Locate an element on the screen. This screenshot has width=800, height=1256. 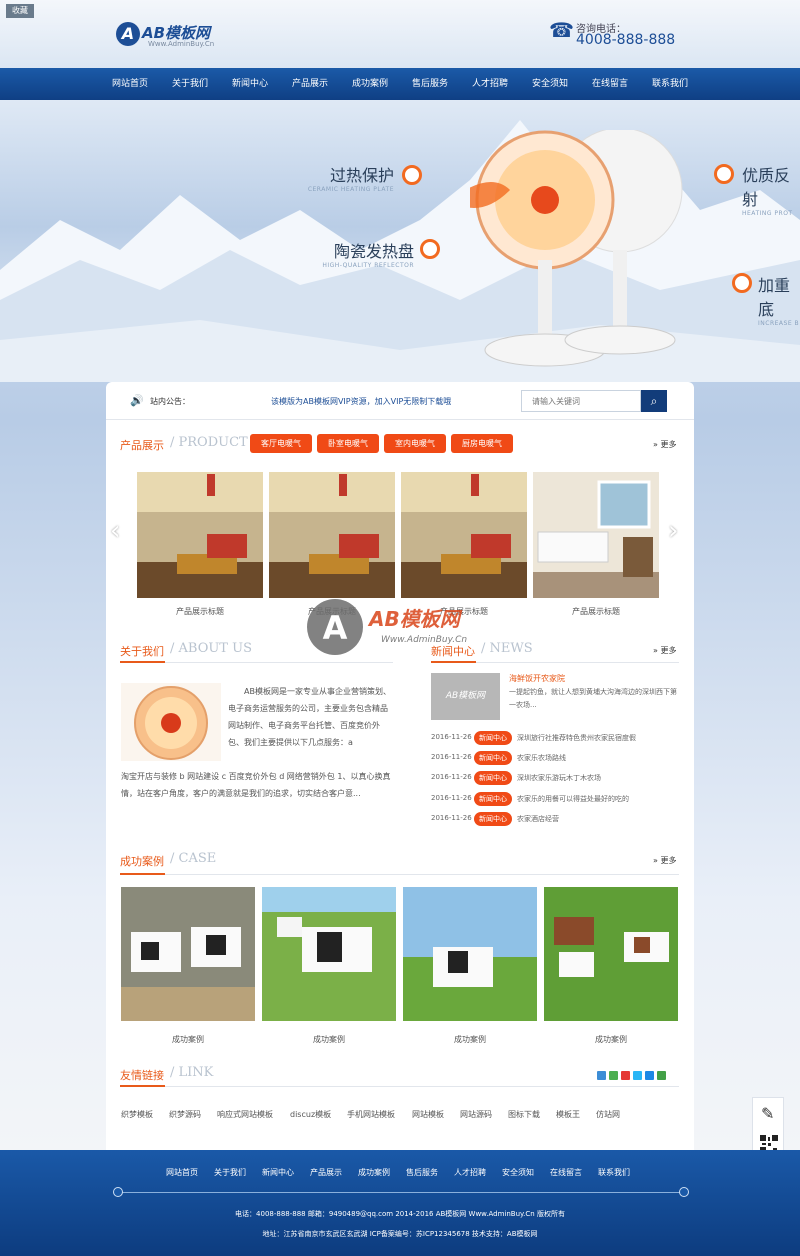
products-title: 产品展示 is located at coordinates (142, 445).